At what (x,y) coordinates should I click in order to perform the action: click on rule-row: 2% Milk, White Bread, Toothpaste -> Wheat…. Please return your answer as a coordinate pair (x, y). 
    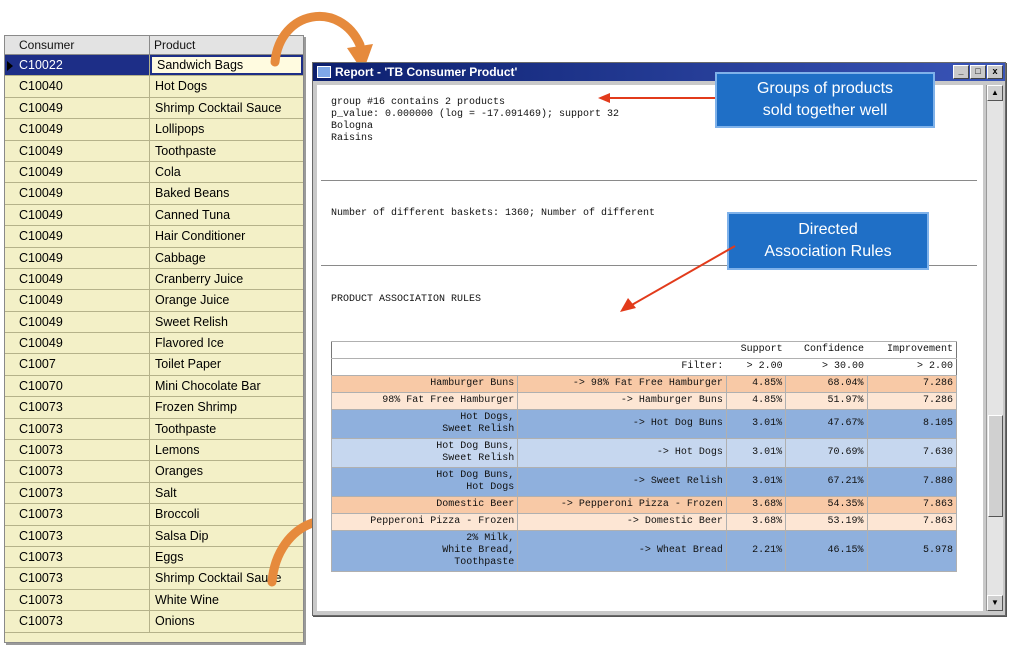
    Looking at the image, I should click on (644, 551).